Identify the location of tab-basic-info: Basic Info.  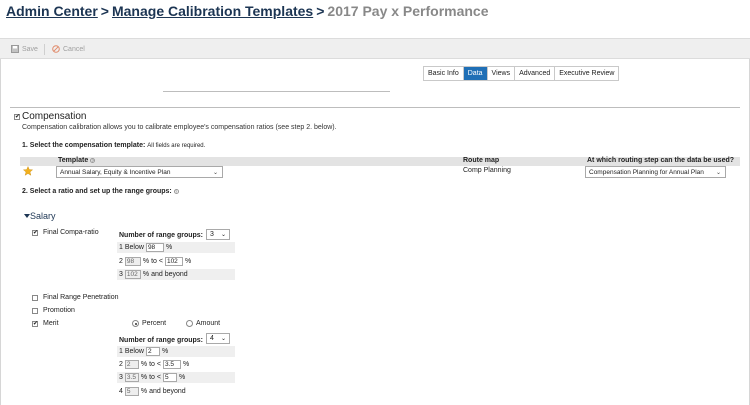
(444, 73).